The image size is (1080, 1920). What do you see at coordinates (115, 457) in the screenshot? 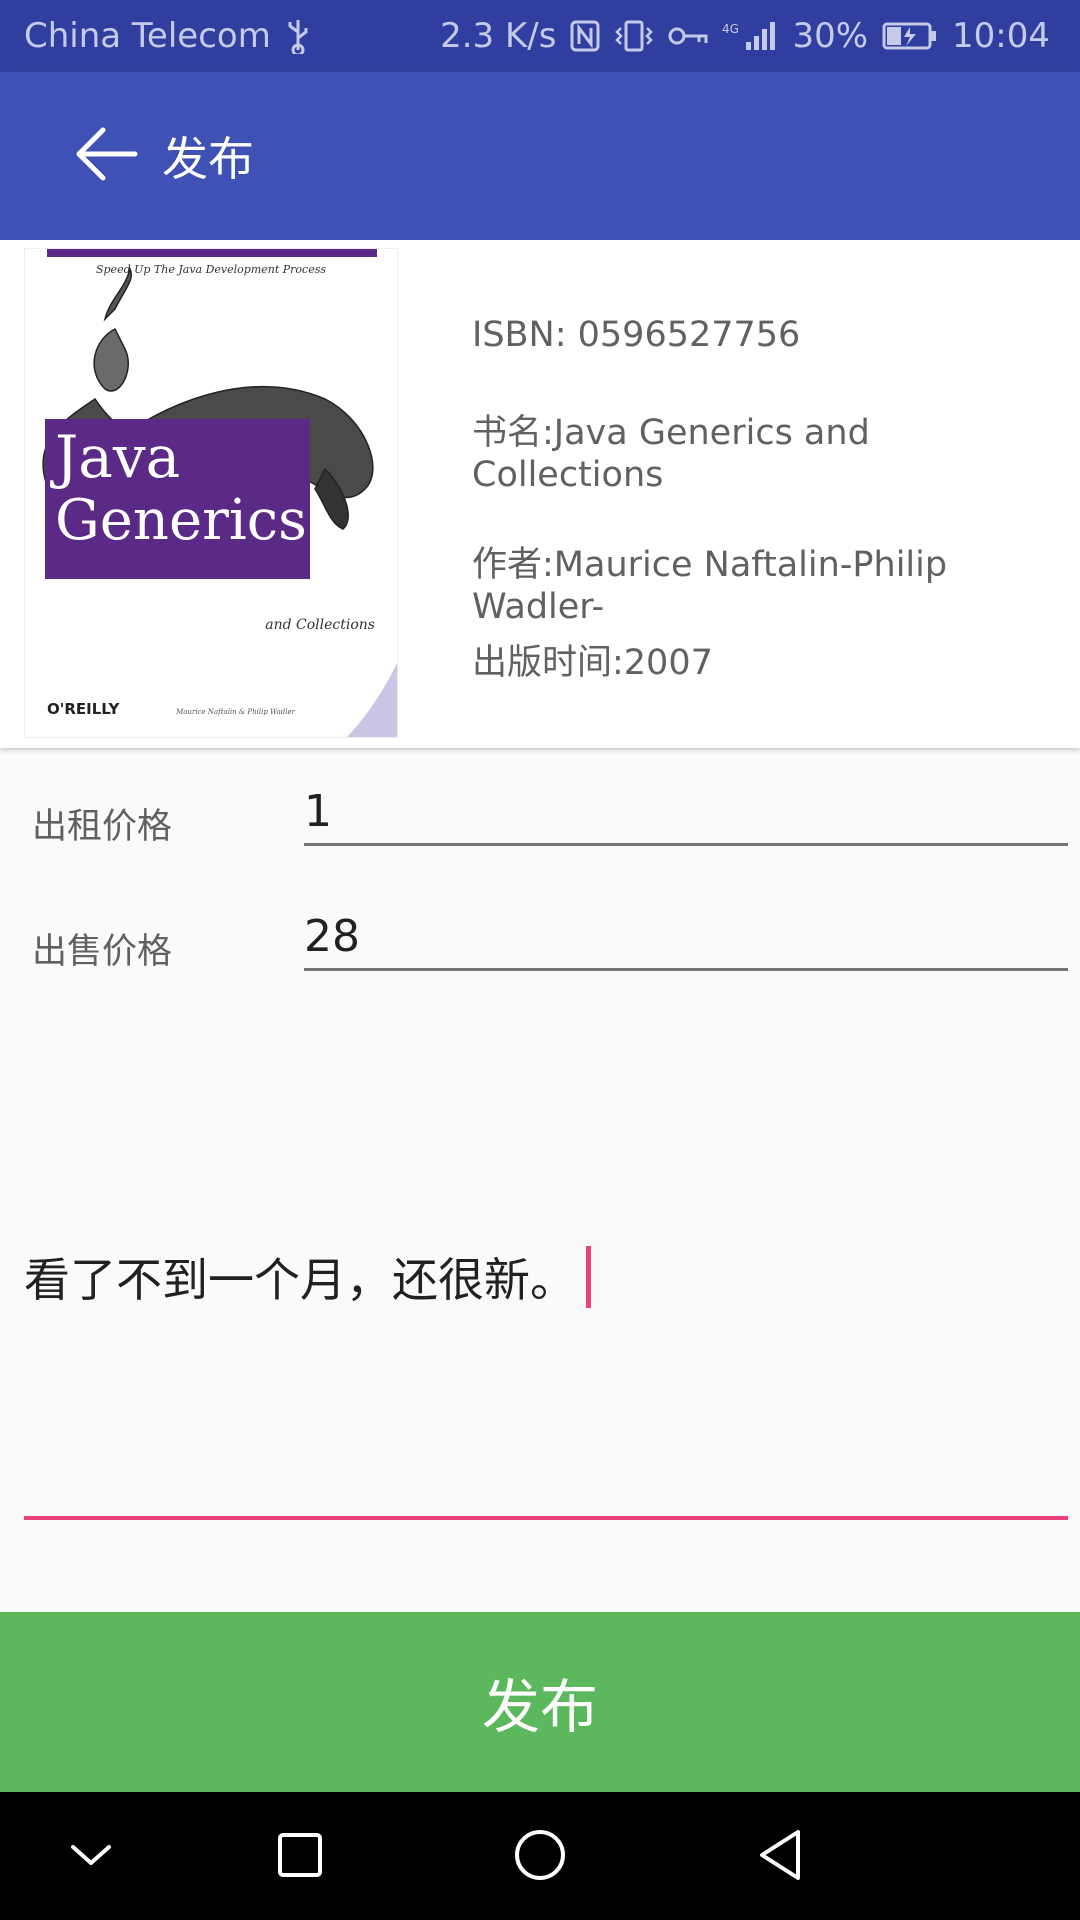
I see `cover-title-line1: Java` at bounding box center [115, 457].